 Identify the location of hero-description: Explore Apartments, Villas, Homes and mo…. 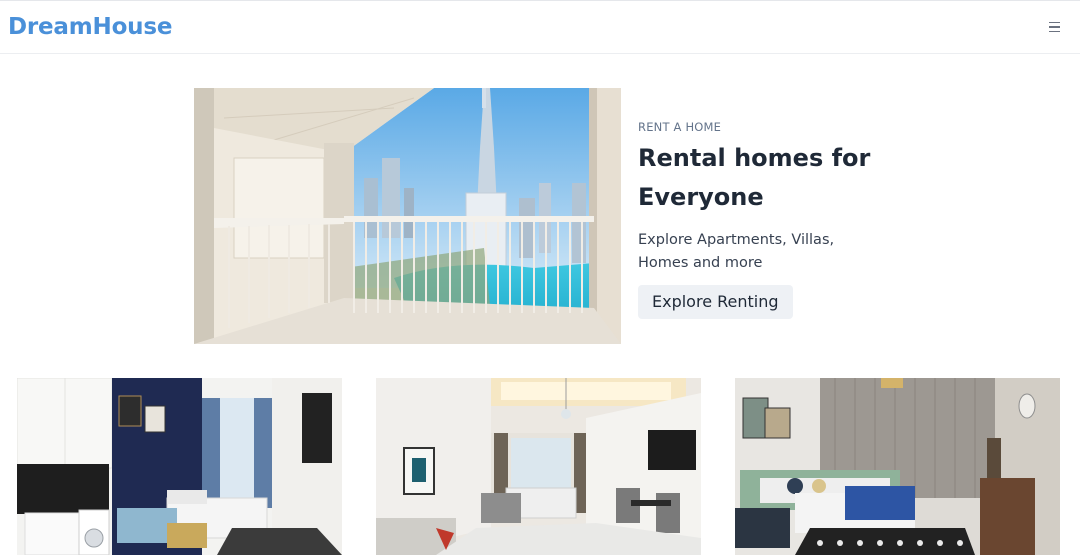
(736, 251).